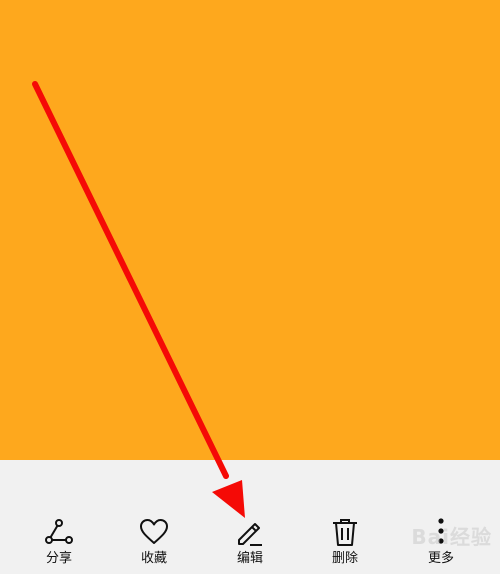 The height and width of the screenshot is (574, 500). I want to click on heart-icon, so click(154, 532).